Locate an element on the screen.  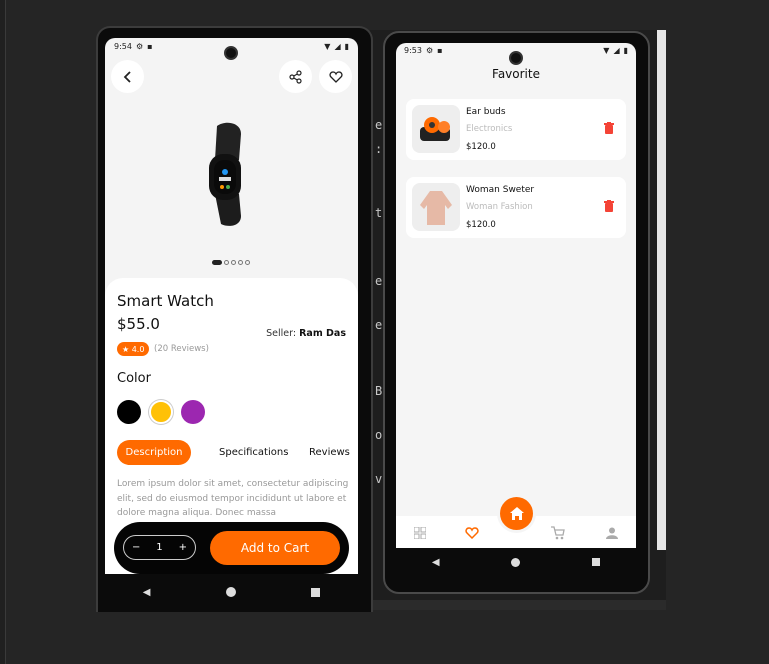
color-swatch-yellow is located at coordinates (161, 412).